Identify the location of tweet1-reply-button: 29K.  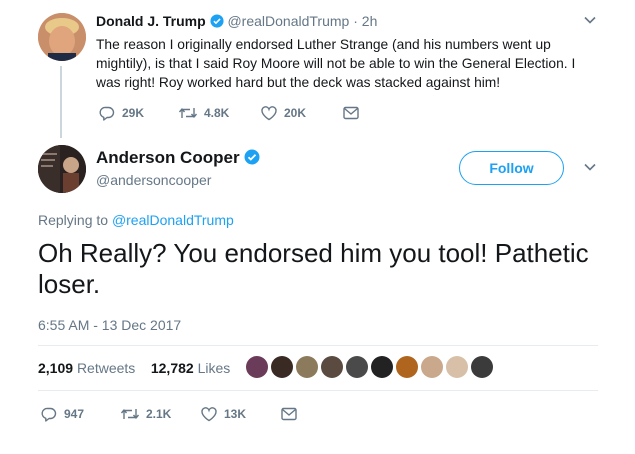
(138, 113).